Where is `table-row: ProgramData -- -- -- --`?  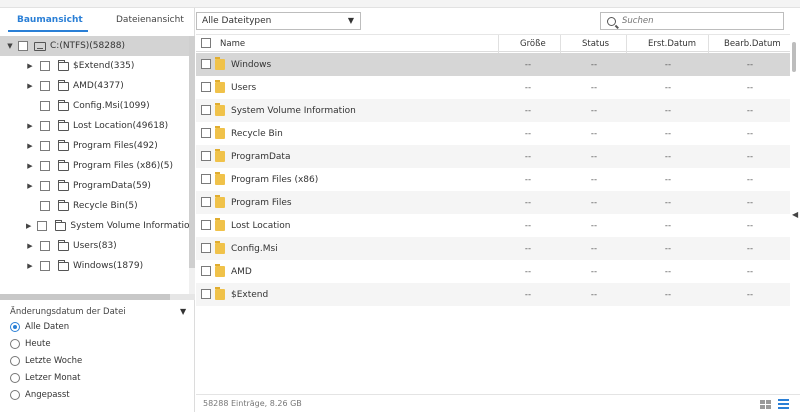
table-row: ProgramData -- -- -- -- is located at coordinates (493, 156).